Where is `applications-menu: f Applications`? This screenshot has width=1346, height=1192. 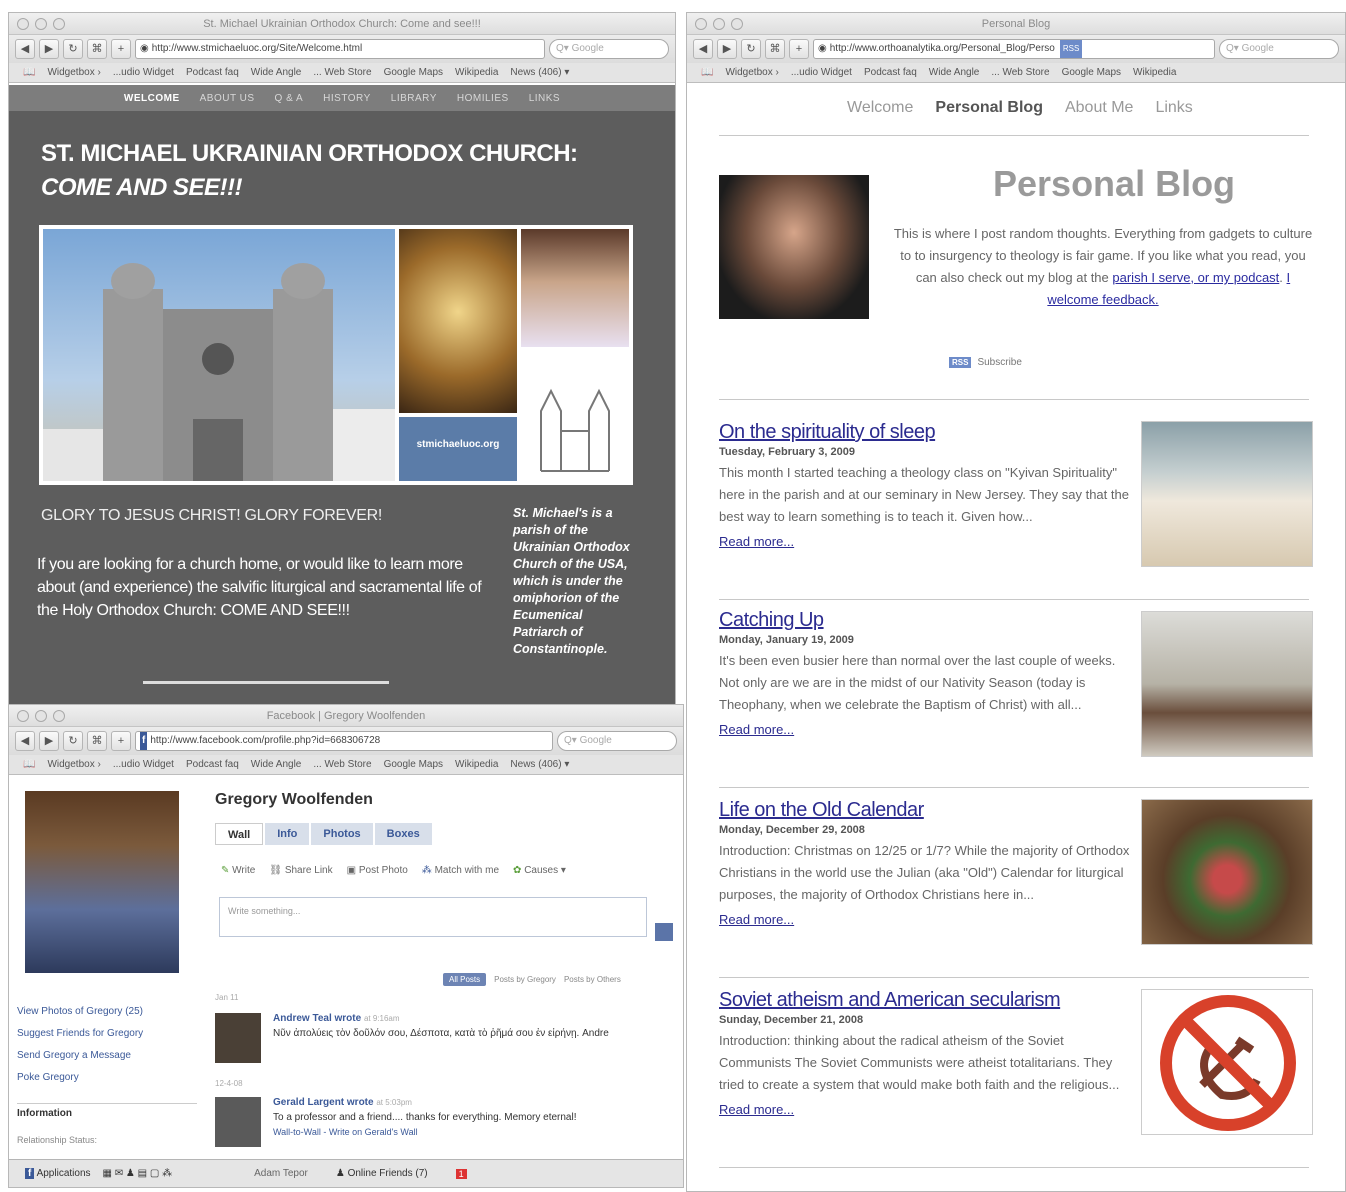
applications-menu: f Applications is located at coordinates (58, 1173).